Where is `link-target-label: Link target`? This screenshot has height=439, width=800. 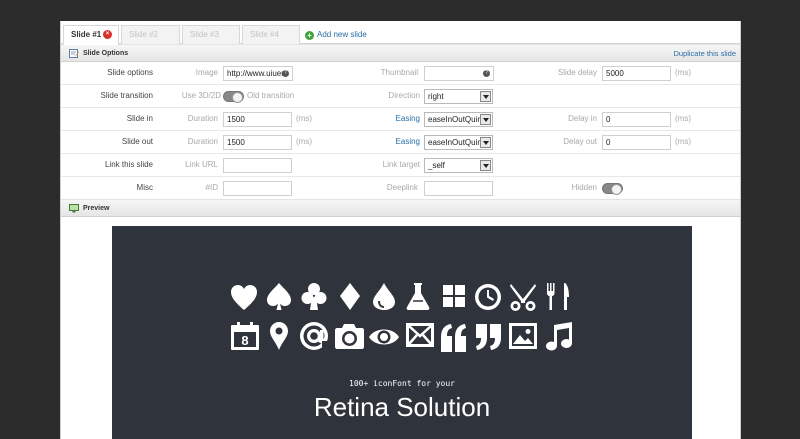 link-target-label: Link target is located at coordinates (401, 164).